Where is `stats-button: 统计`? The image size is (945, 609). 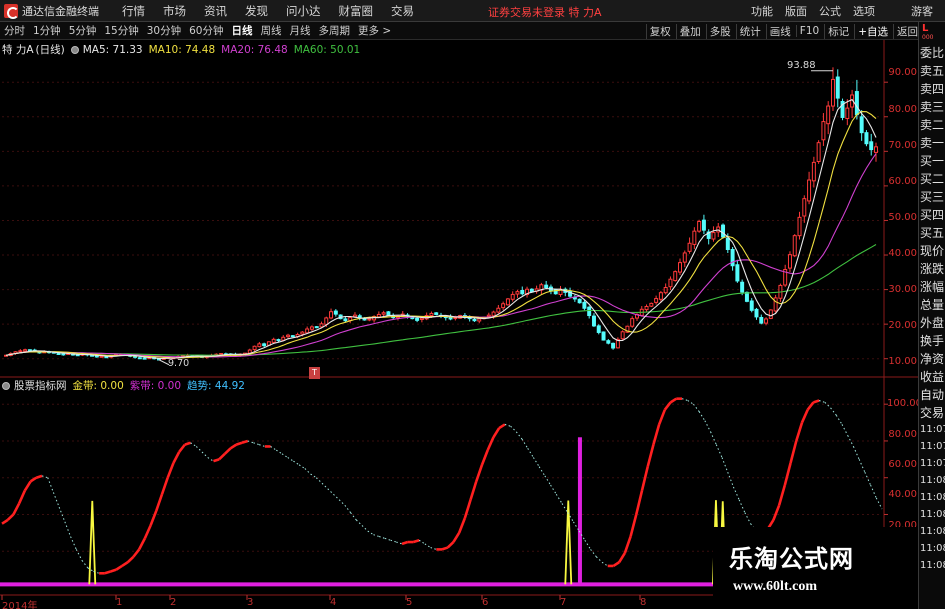 stats-button: 统计 is located at coordinates (749, 31).